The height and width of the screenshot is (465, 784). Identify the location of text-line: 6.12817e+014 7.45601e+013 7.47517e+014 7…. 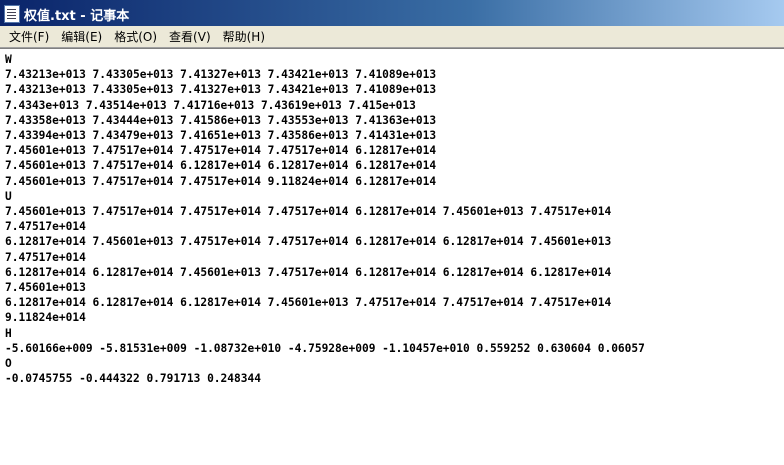
(308, 242).